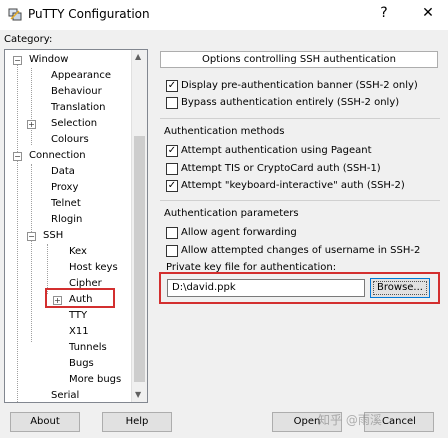  I want to click on tree-item-label: Translation, so click(78, 107).